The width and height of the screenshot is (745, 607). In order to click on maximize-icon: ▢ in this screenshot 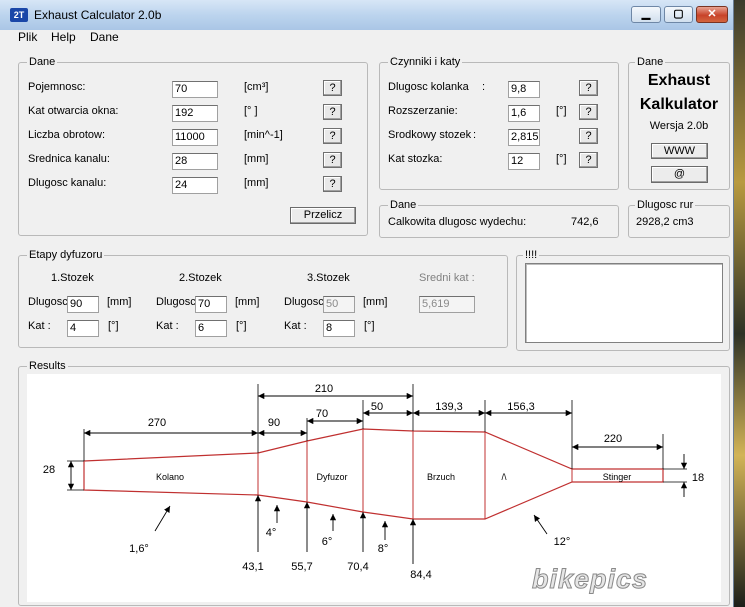, I will do `click(678, 14)`.